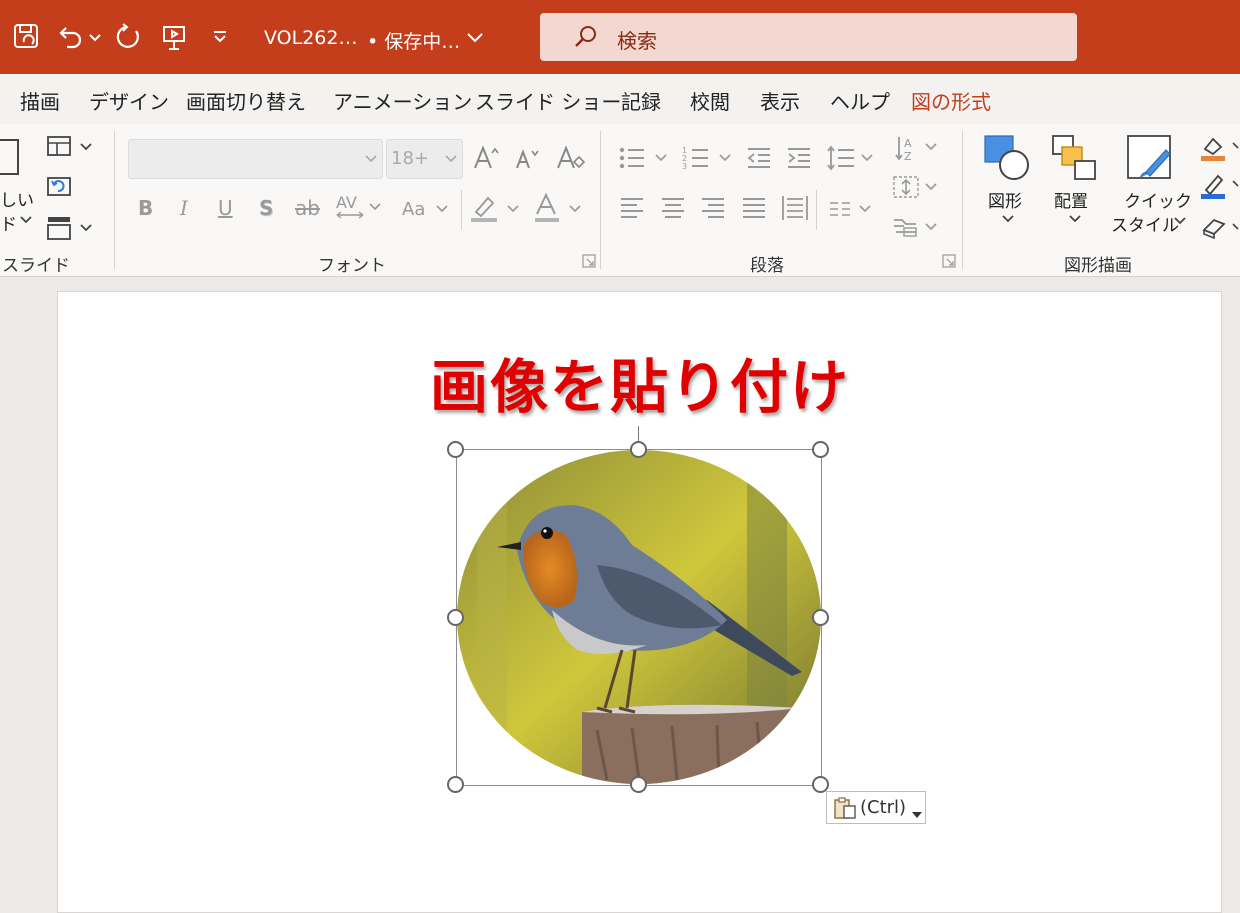 The image size is (1240, 913). Describe the element at coordinates (307, 208) in the screenshot. I see `strikethrough-icon: ab` at that location.